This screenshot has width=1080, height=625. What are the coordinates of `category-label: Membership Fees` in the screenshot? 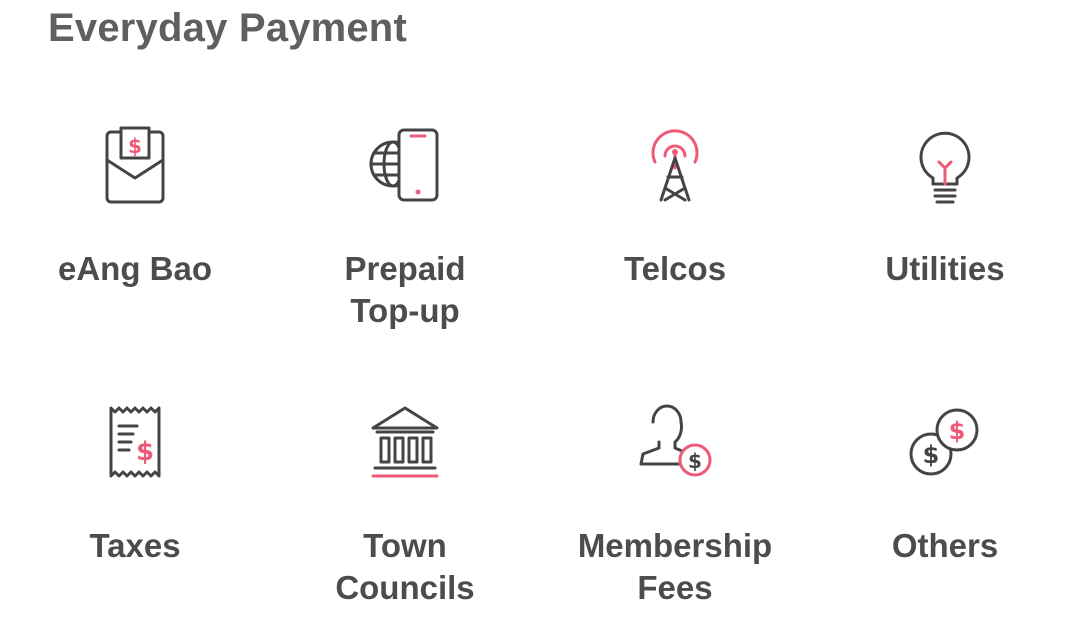 It's located at (675, 566).